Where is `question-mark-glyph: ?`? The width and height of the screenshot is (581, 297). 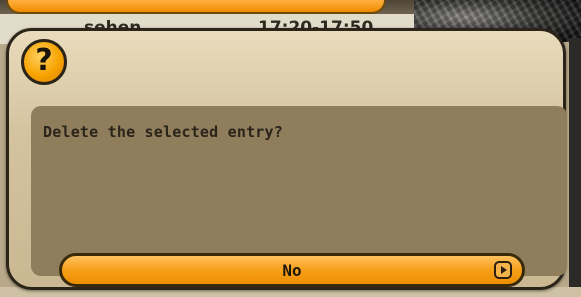
question-mark-glyph: ? is located at coordinates (44, 60).